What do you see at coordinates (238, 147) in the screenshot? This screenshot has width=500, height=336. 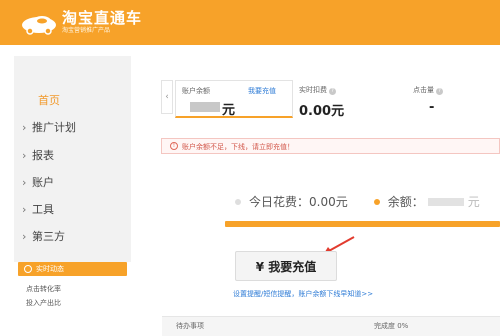 I see `warning-text: 账户余额不足，下线，请立即充值！` at bounding box center [238, 147].